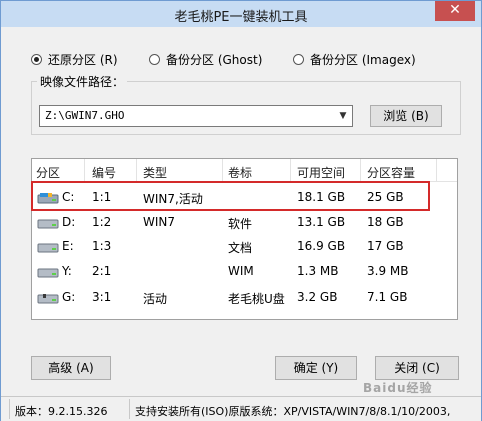 The width and height of the screenshot is (482, 421). Describe the element at coordinates (102, 271) in the screenshot. I see `cell-number: 2:1` at that location.